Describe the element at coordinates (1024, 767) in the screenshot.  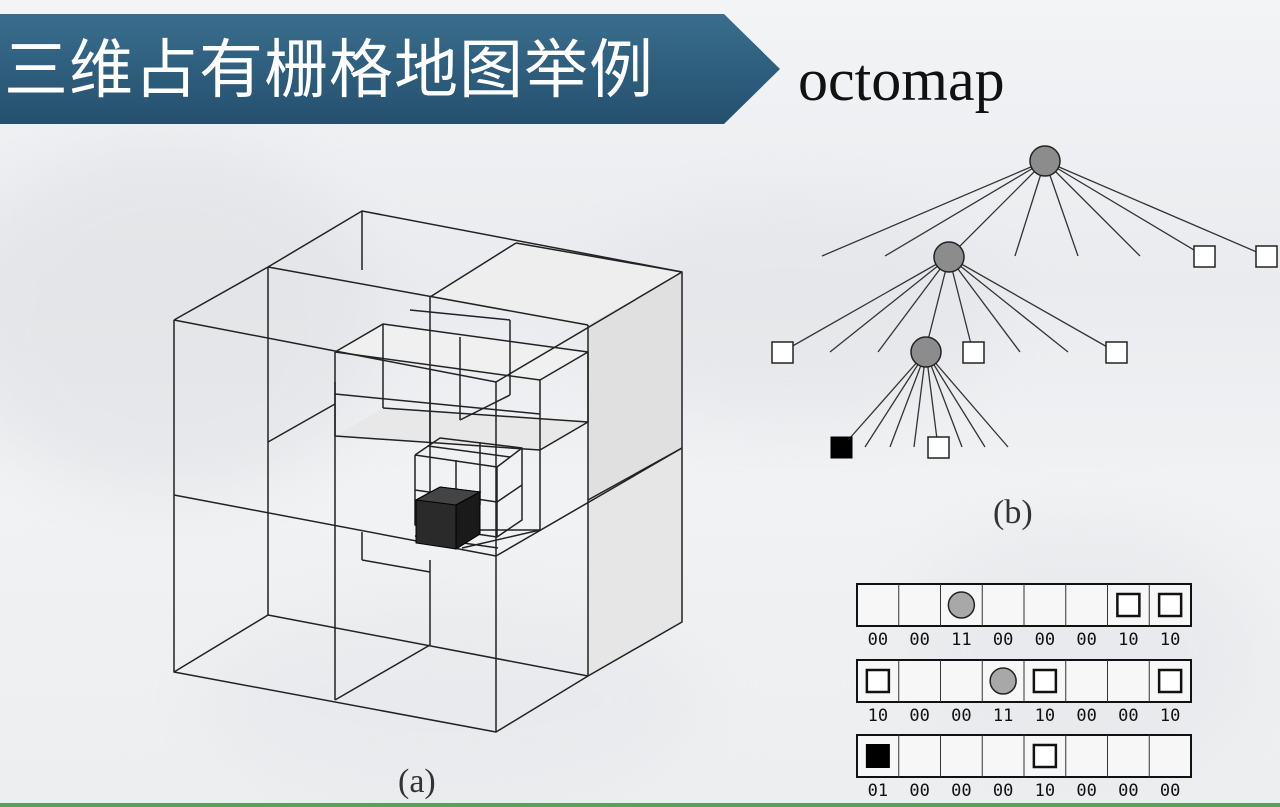
I see `bit-row: 01 00 00 00 10 00 00 00` at that location.